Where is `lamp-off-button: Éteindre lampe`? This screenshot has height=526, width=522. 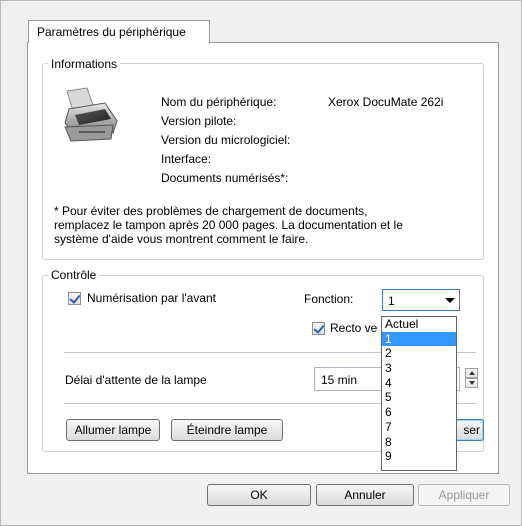 lamp-off-button: Éteindre lampe is located at coordinates (227, 430).